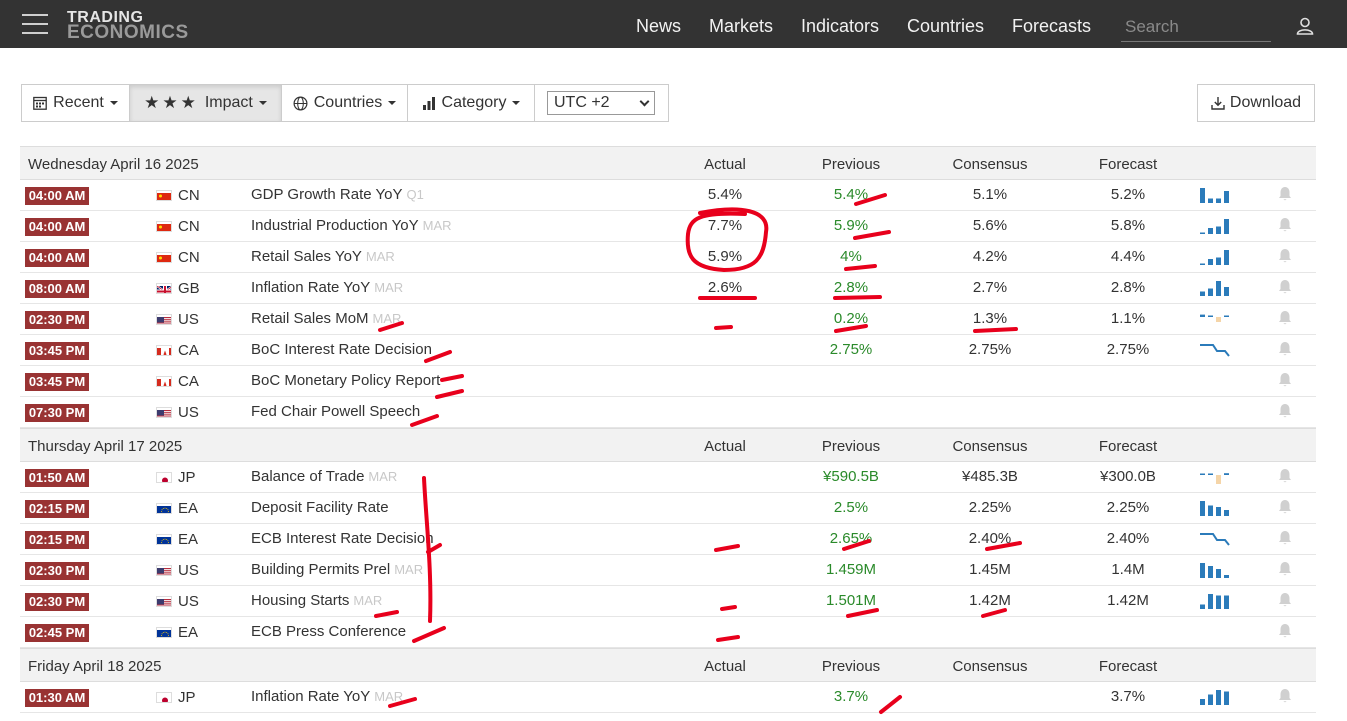  I want to click on country-code: CN, so click(189, 195).